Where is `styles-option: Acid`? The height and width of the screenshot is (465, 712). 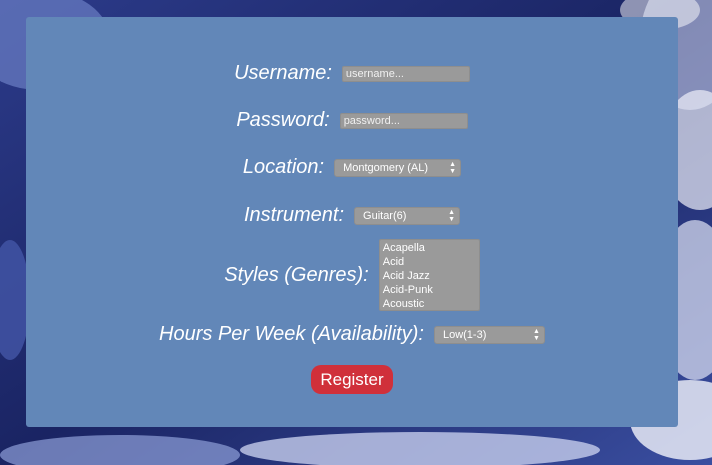
styles-option: Acid is located at coordinates (429, 262).